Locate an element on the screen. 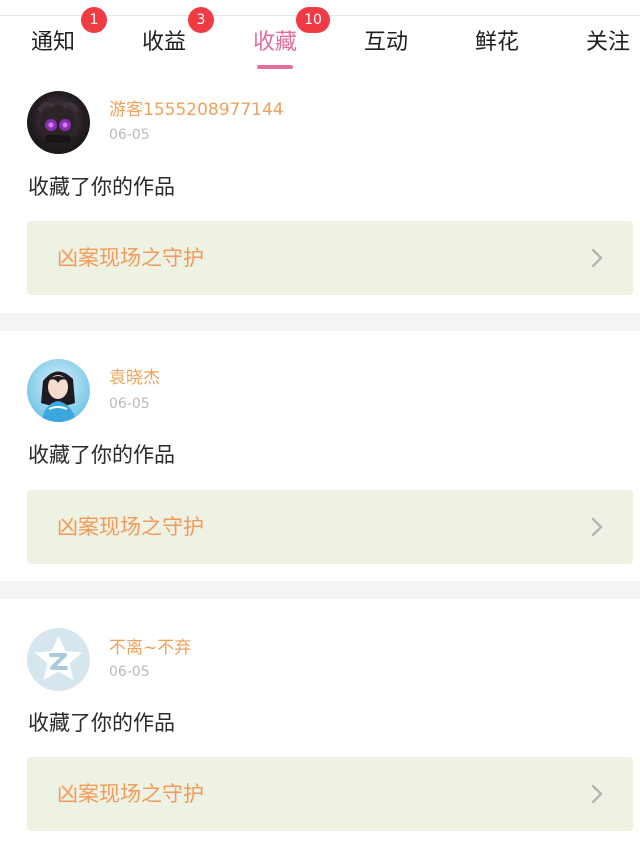 The height and width of the screenshot is (847, 640). username: 不离~不弃 is located at coordinates (150, 648).